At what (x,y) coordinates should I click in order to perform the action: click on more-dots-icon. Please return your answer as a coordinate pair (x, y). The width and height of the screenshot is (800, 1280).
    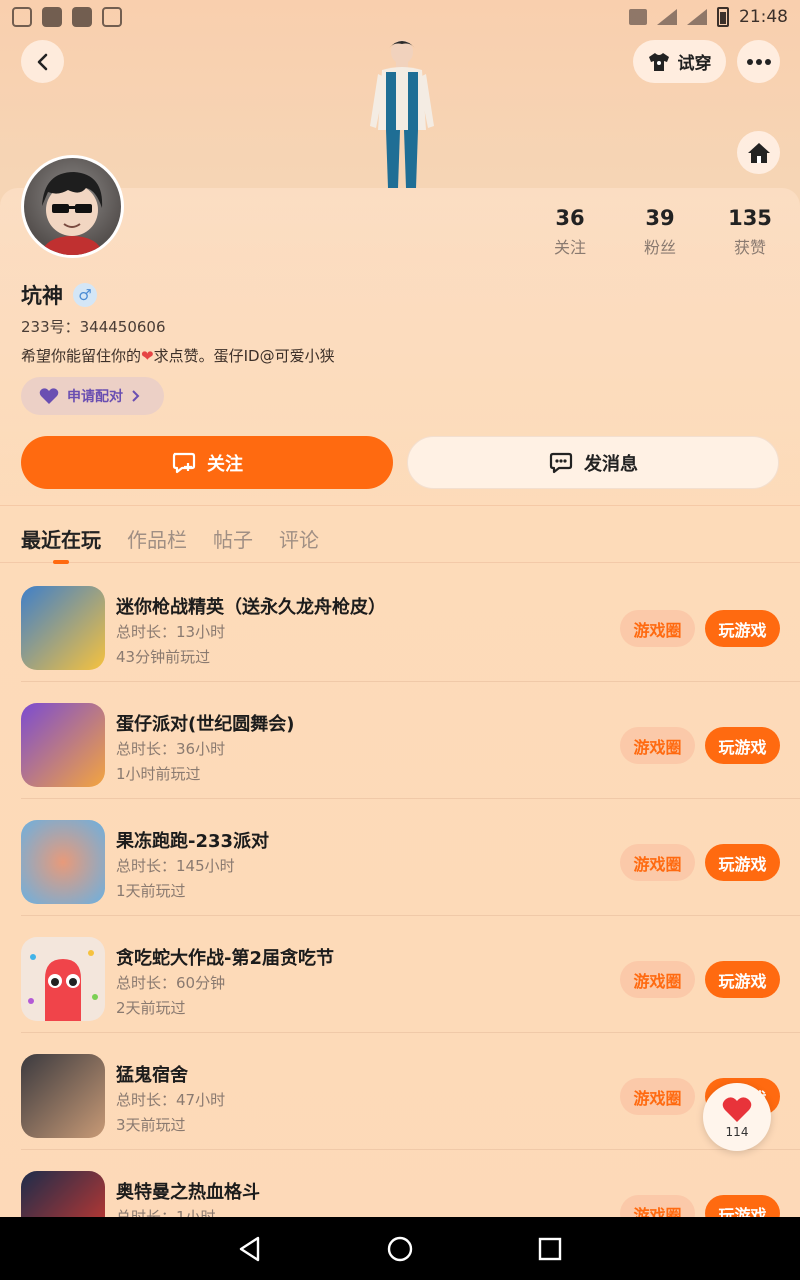
    Looking at the image, I should click on (758, 61).